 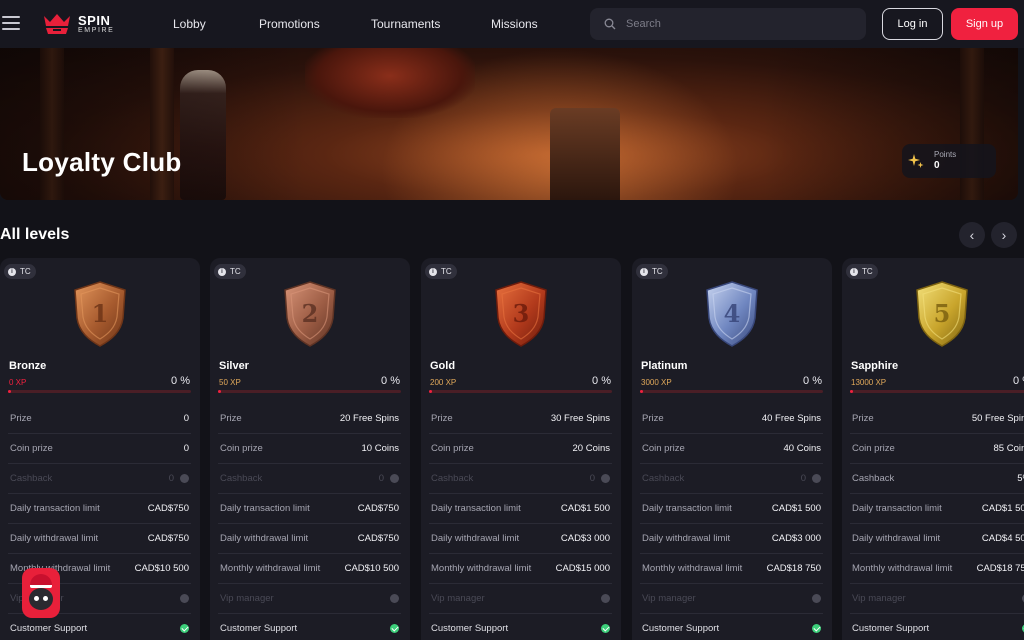 I want to click on crown-logo-icon, so click(x=57, y=24).